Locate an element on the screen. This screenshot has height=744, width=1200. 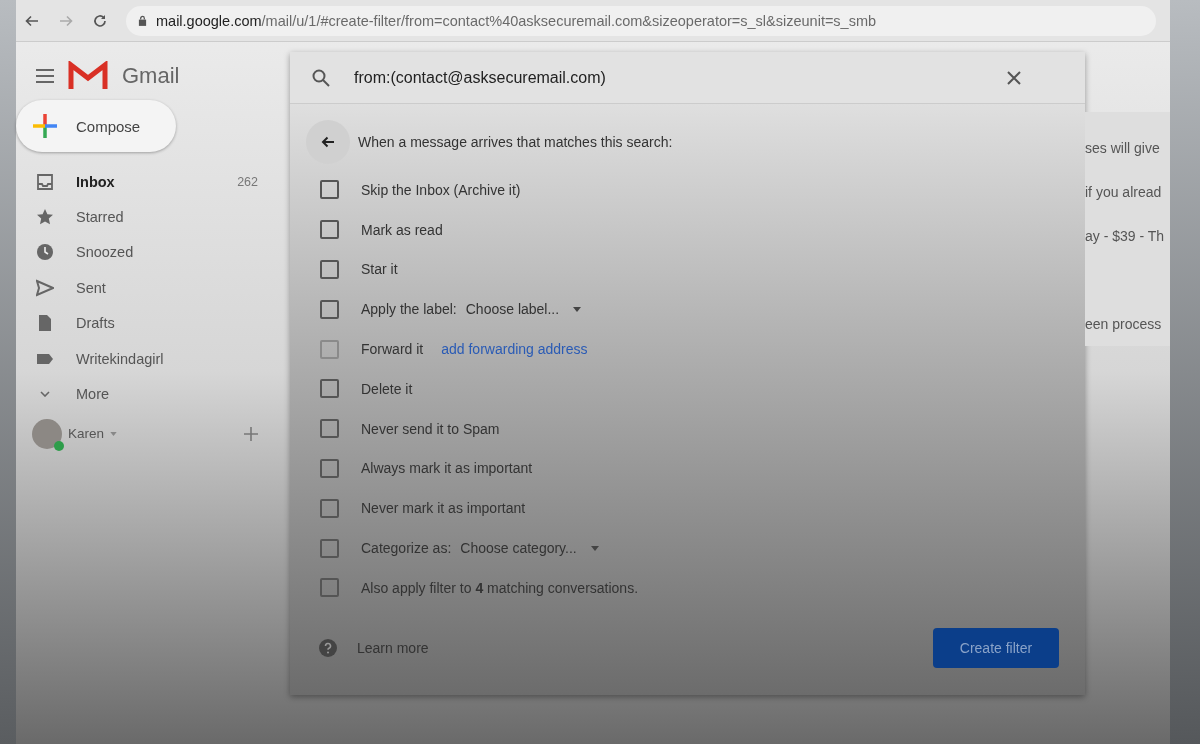
nav-label: Inbox is located at coordinates (95, 181).